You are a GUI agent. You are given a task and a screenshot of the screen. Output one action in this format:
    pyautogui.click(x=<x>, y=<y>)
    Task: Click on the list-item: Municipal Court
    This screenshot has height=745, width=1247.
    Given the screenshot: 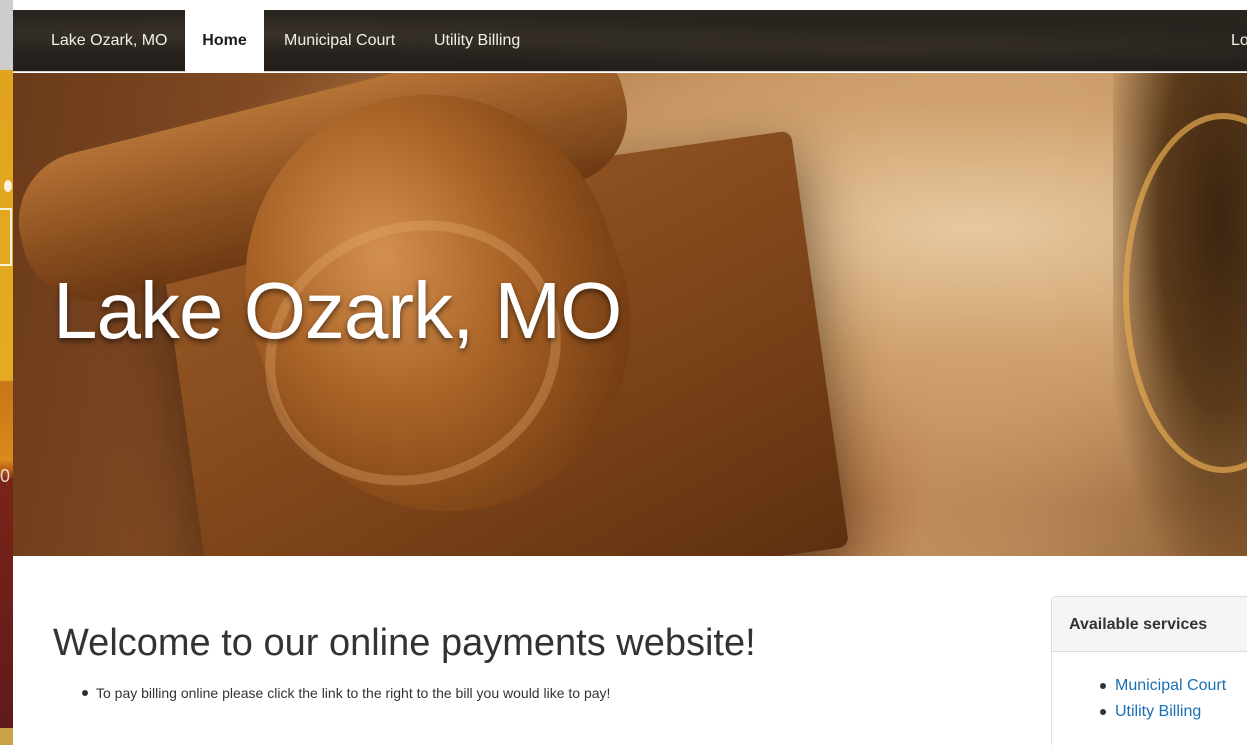 What is the action you would take?
    pyautogui.click(x=1163, y=686)
    